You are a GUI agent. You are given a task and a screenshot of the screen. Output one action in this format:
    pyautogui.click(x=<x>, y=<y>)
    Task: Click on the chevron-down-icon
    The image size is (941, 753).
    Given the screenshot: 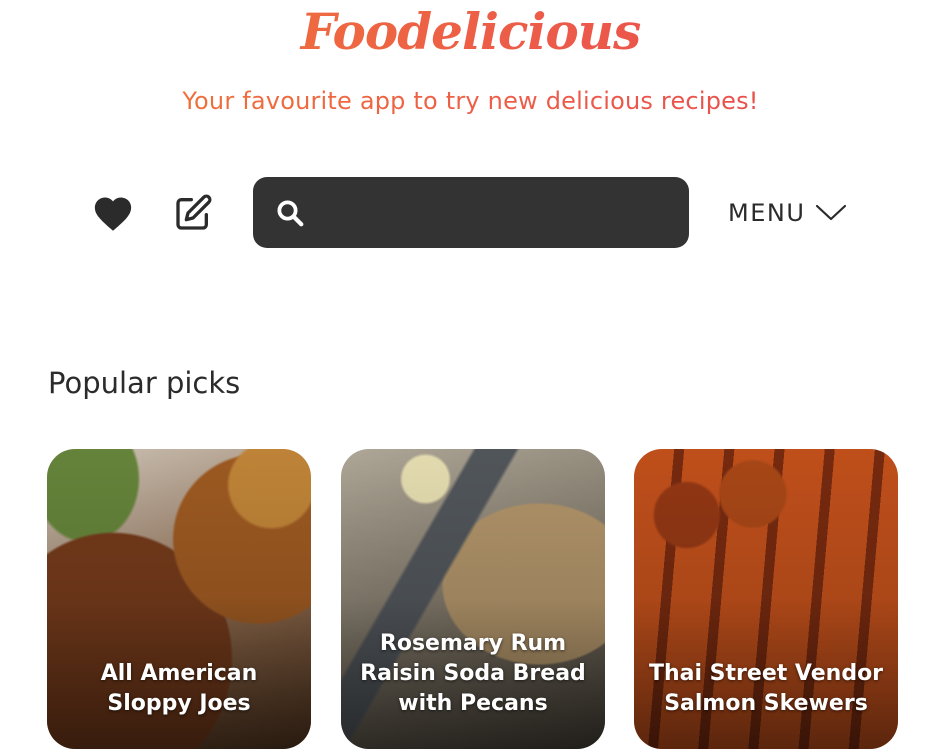 What is the action you would take?
    pyautogui.click(x=831, y=212)
    